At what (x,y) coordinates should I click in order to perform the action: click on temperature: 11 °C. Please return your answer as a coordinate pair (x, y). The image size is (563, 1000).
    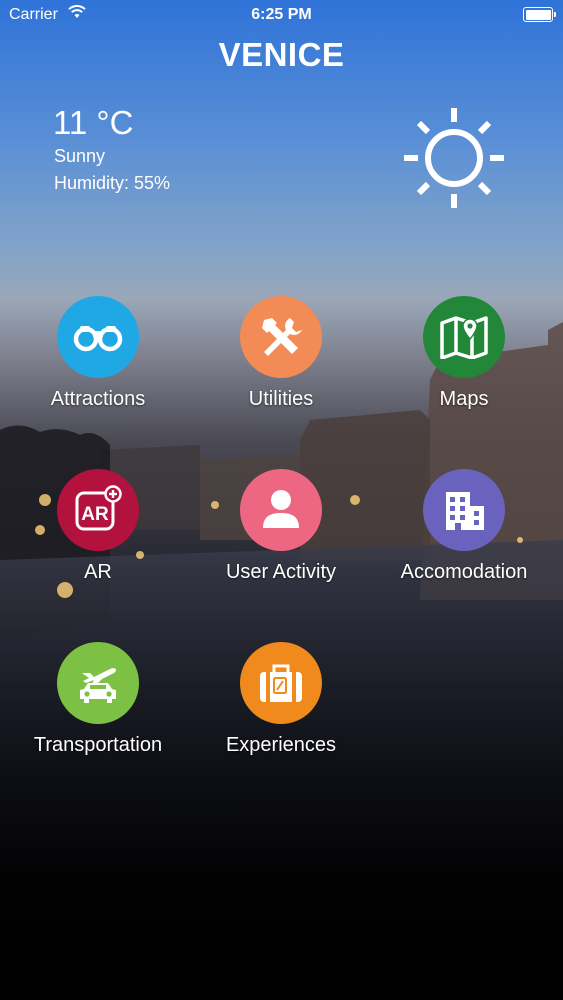
    Looking at the image, I should click on (93, 122).